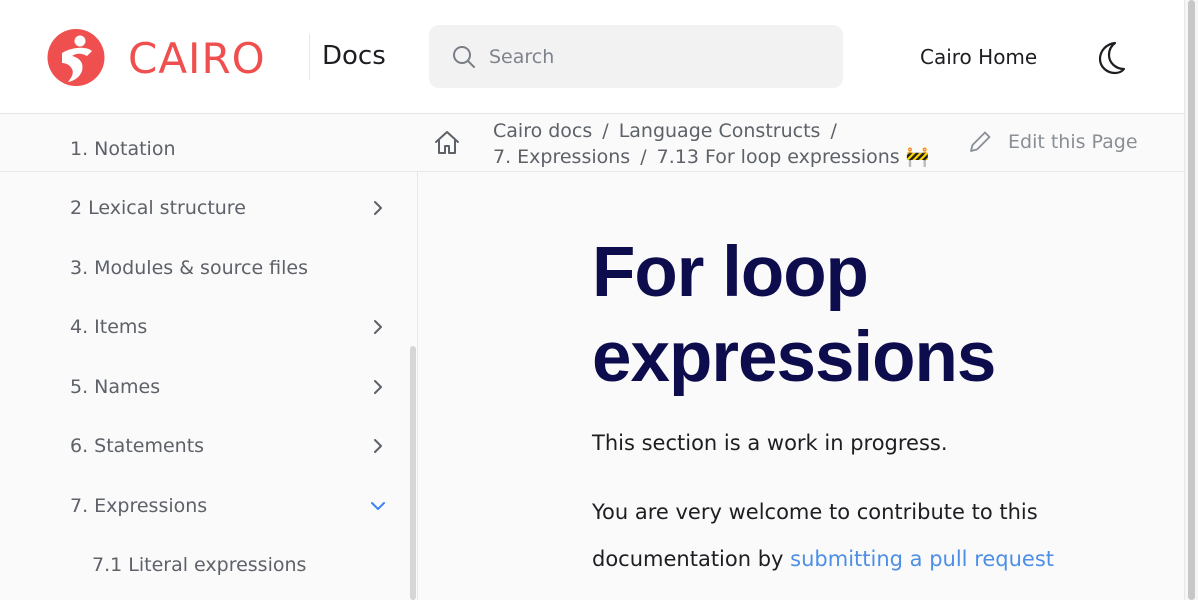  I want to click on sidebar-item-literal-expressions: 7.1 Literal expressions, so click(205, 565).